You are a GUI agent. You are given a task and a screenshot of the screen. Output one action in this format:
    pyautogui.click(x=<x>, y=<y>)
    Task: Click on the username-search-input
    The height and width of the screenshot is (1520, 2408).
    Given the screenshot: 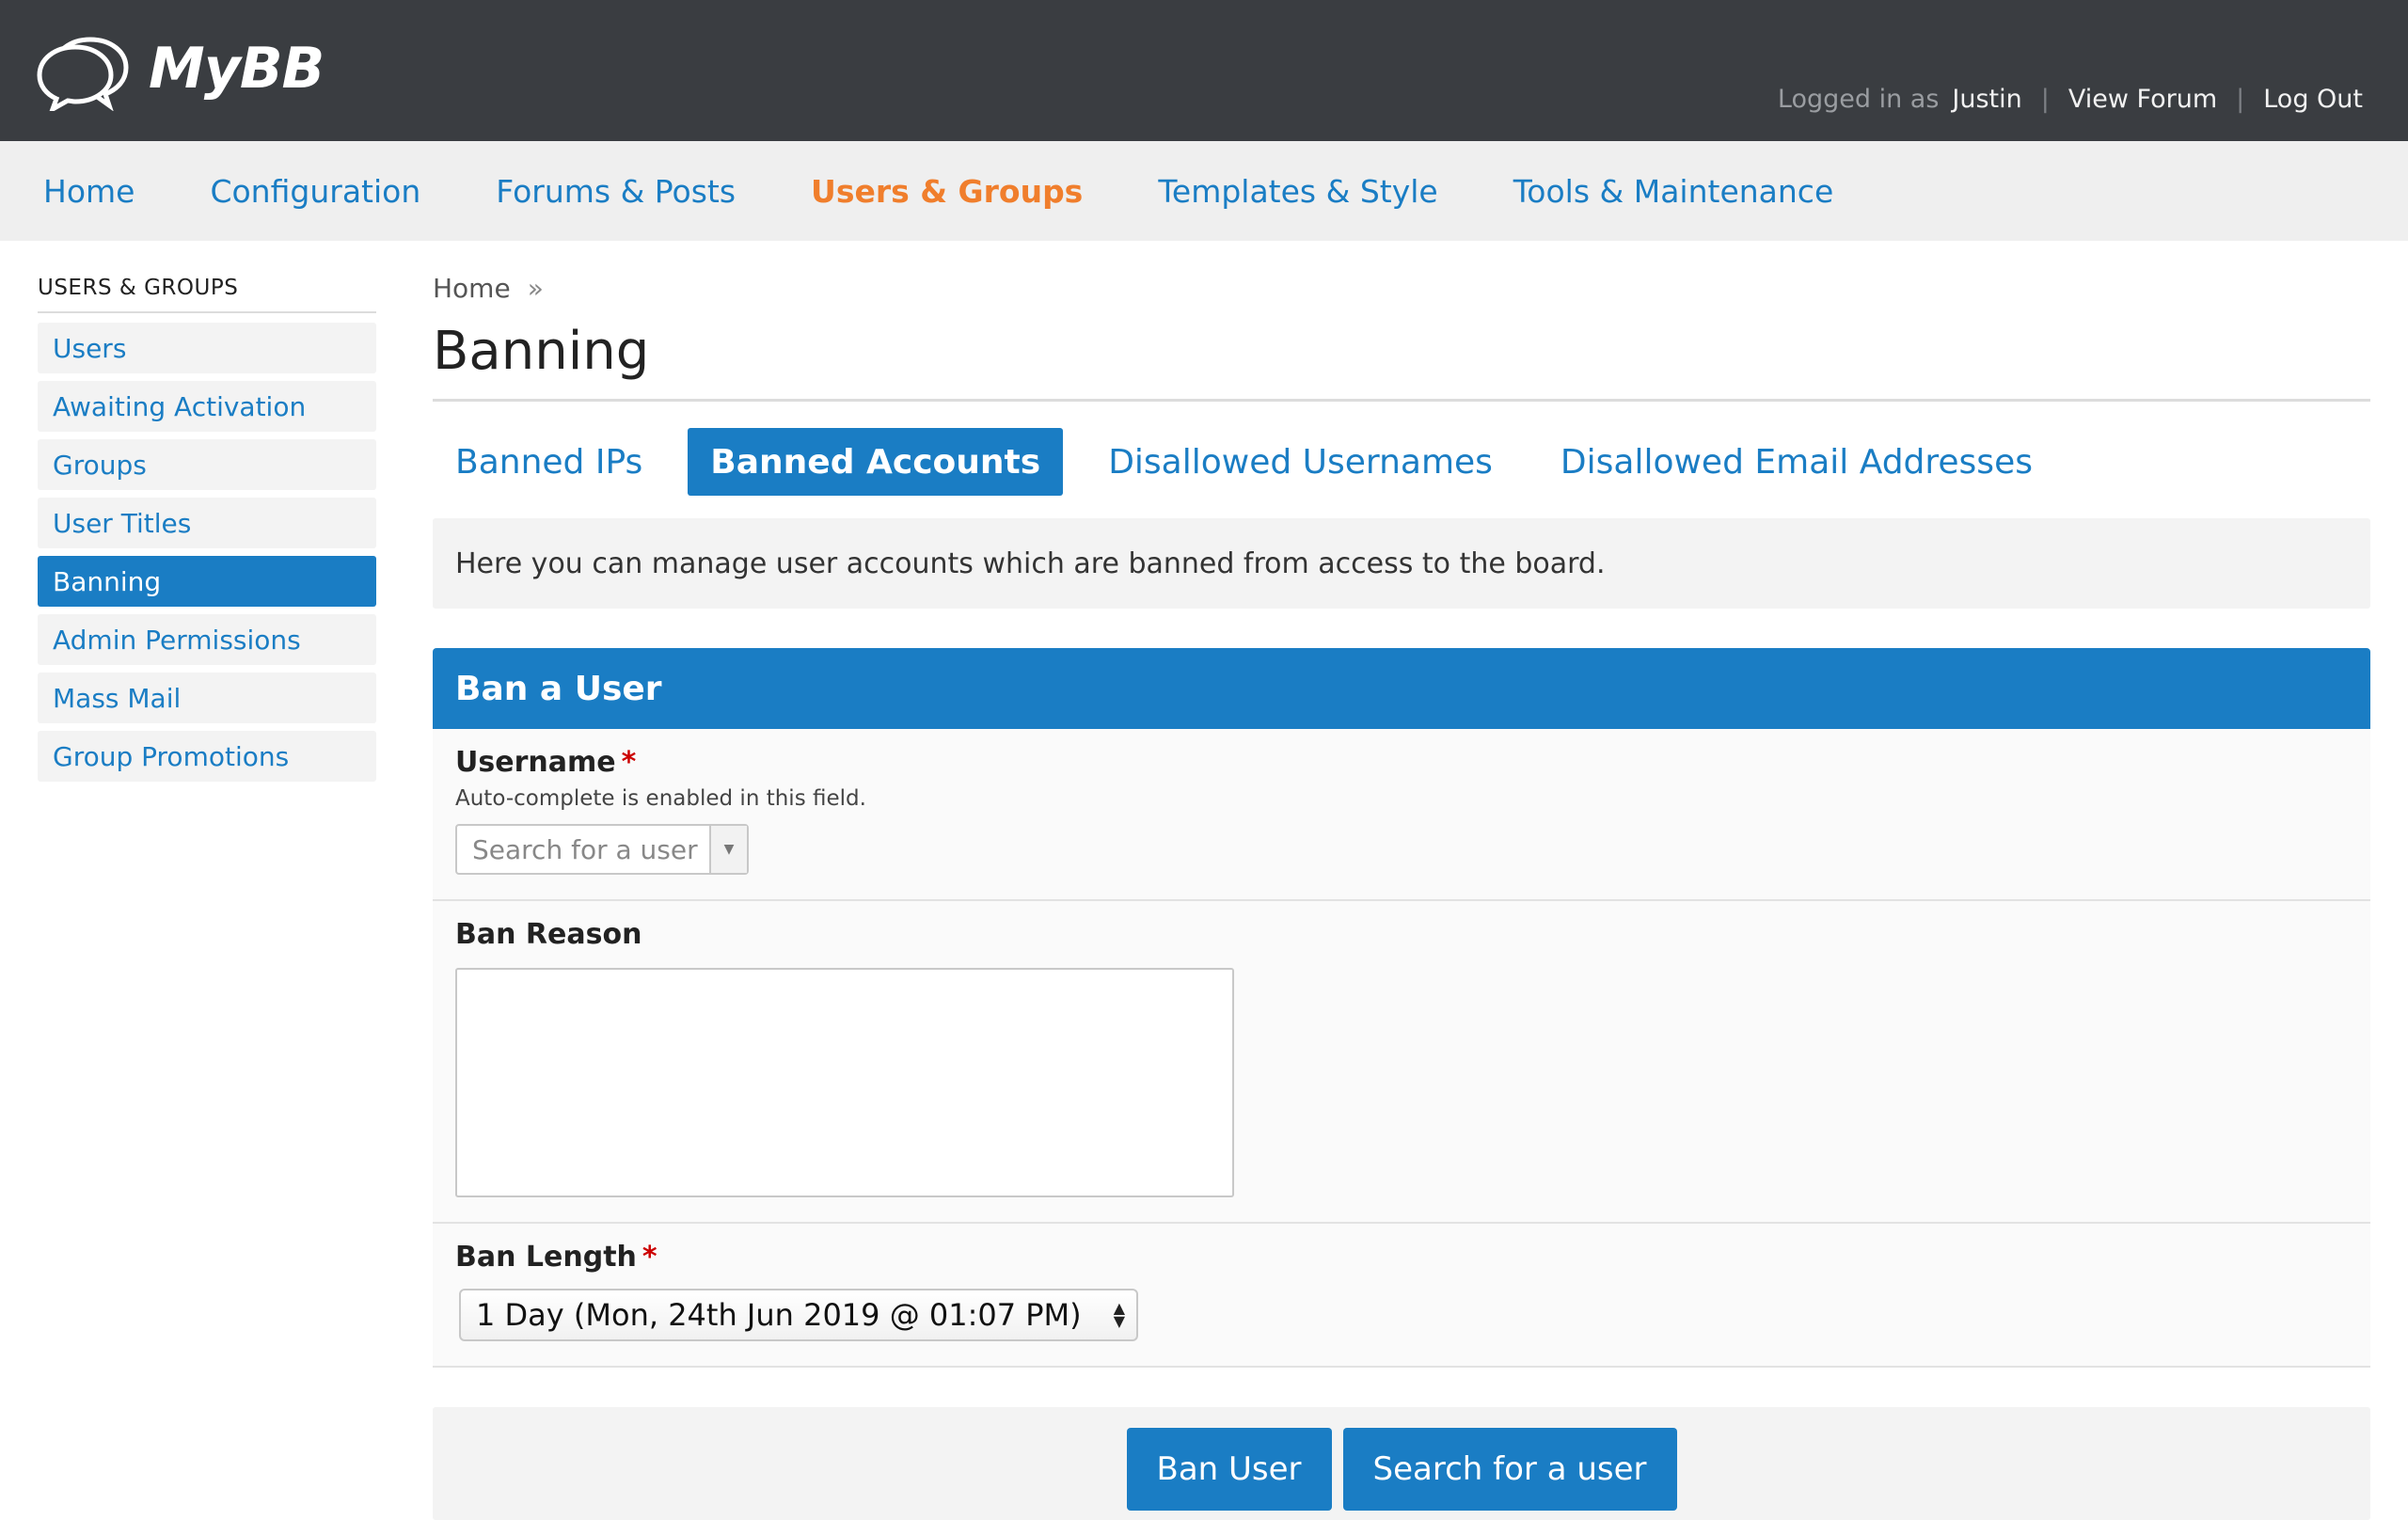 What is the action you would take?
    pyautogui.click(x=583, y=849)
    